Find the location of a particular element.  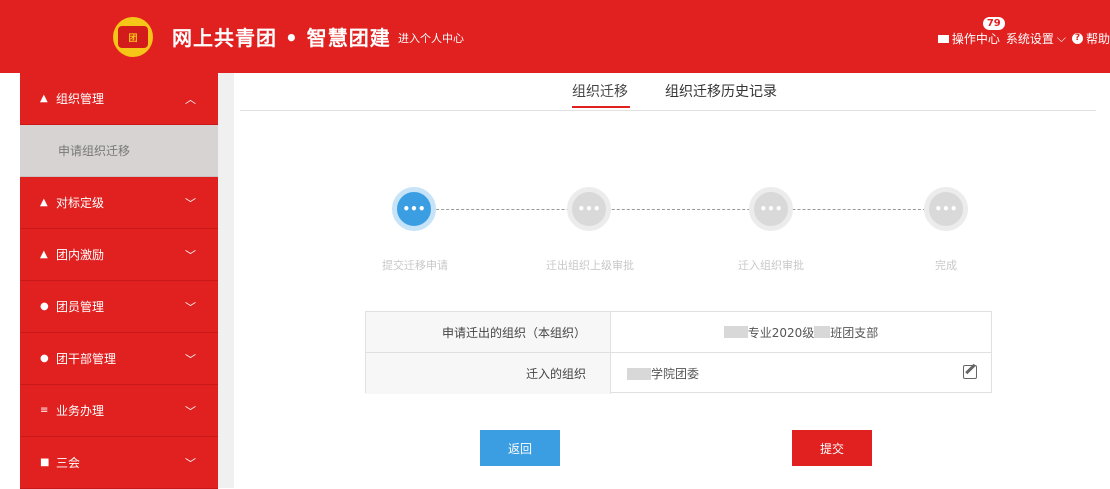

sidebar-item-label: 组织管理 is located at coordinates (80, 99).